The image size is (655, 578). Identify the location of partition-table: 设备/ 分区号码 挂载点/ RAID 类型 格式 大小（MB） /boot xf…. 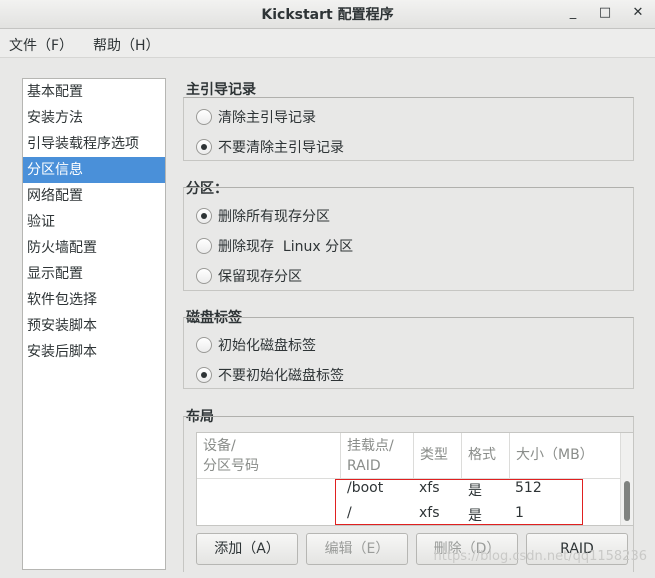
(415, 479).